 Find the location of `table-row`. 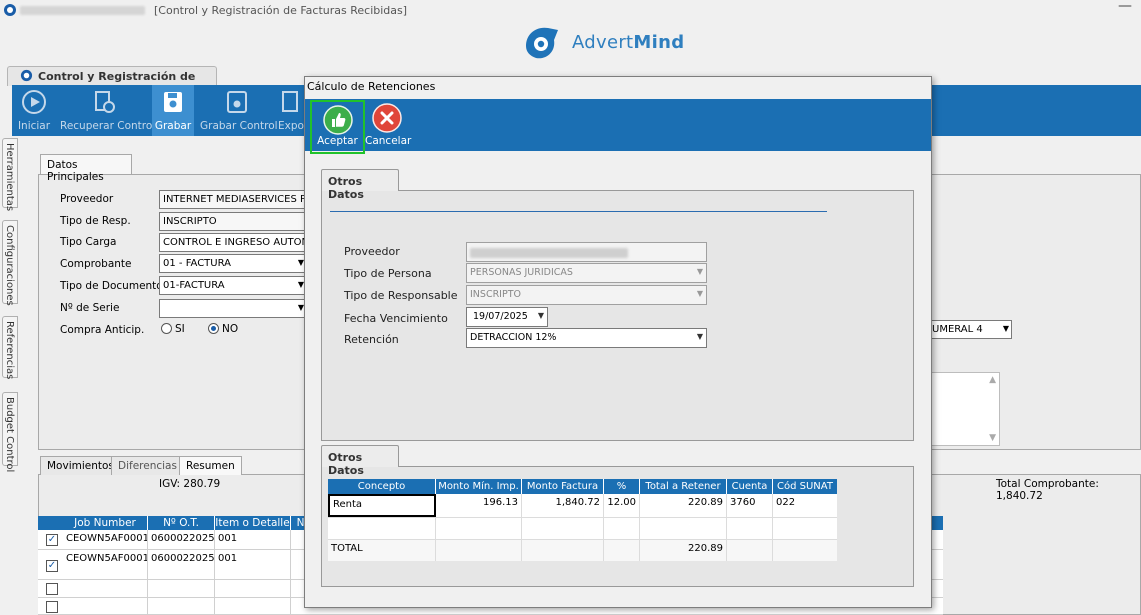

table-row is located at coordinates (582, 528).